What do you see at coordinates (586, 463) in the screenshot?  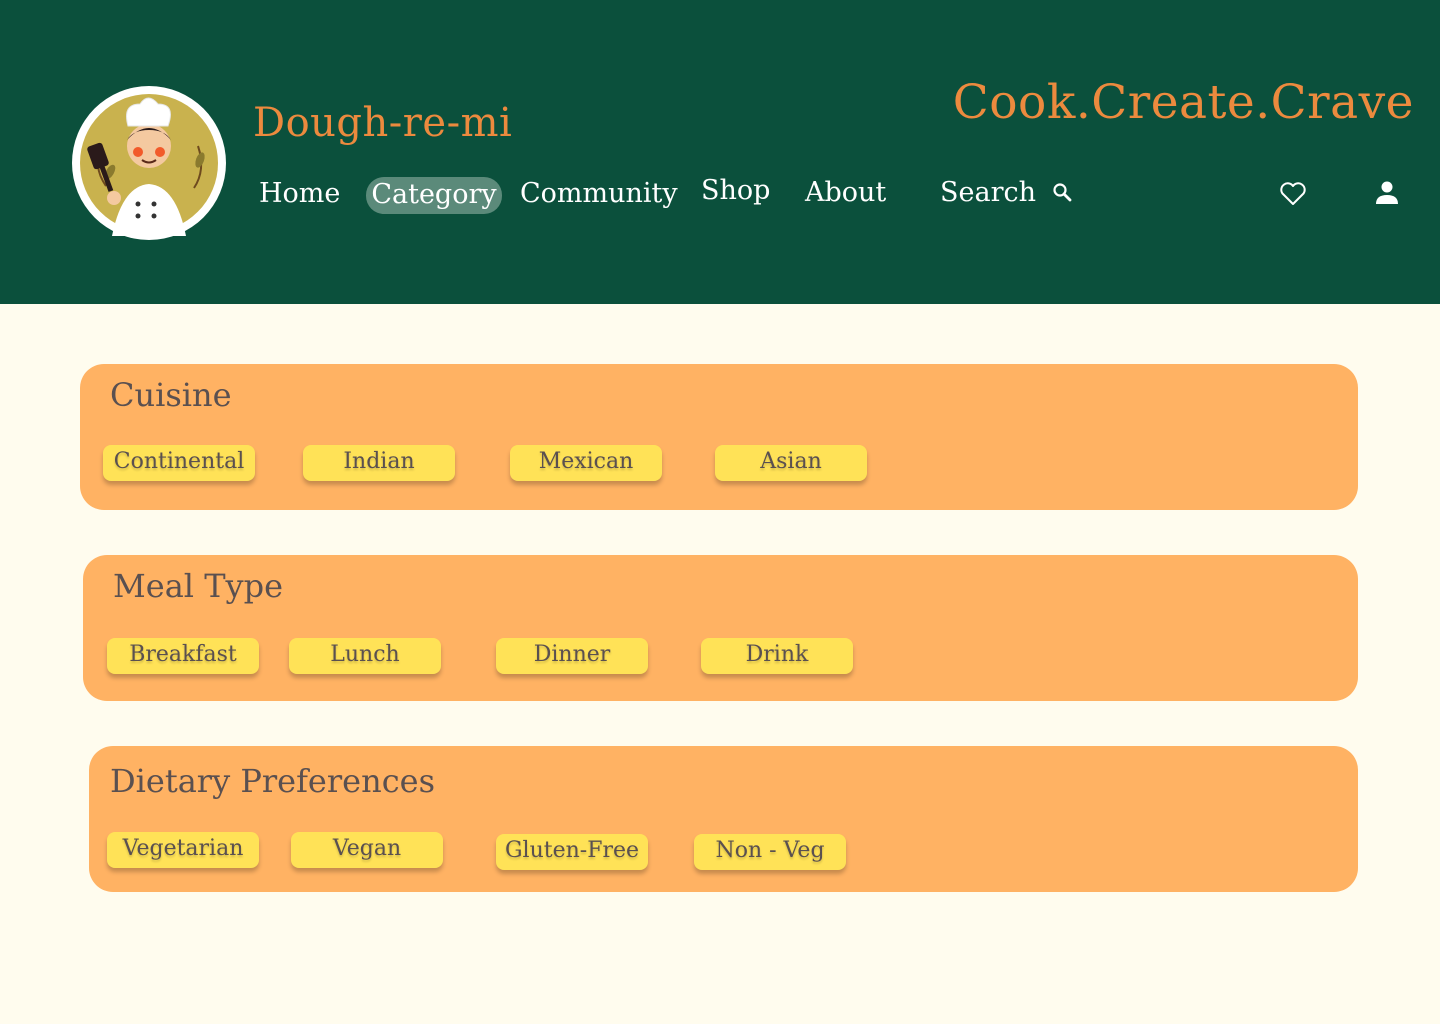 I see `chip-mexican: Mexican` at bounding box center [586, 463].